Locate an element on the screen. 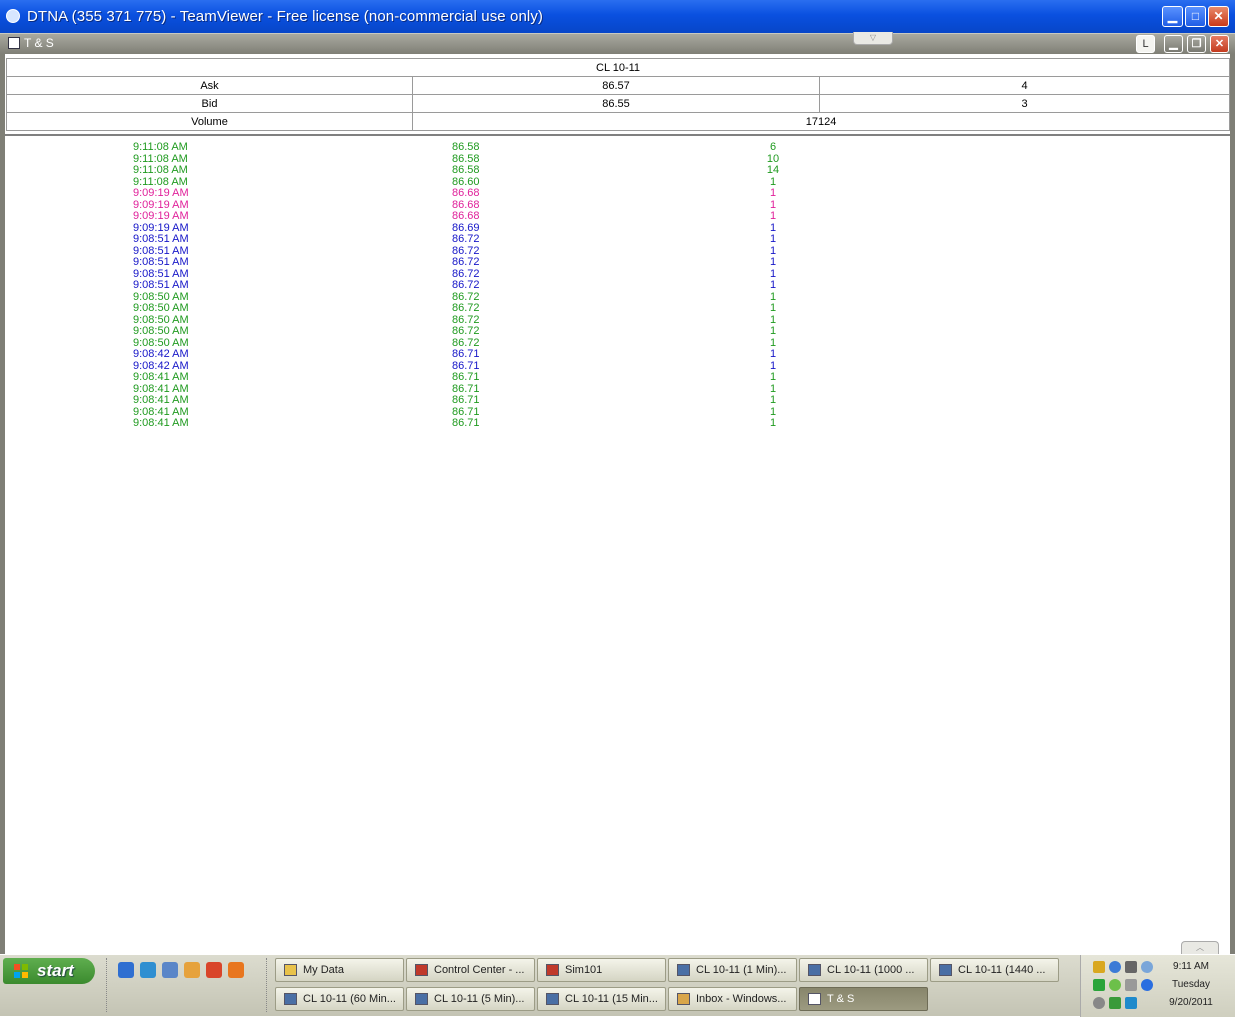 Image resolution: width=1235 pixels, height=1017 pixels. taskbar-button-label: Sim101 is located at coordinates (584, 970).